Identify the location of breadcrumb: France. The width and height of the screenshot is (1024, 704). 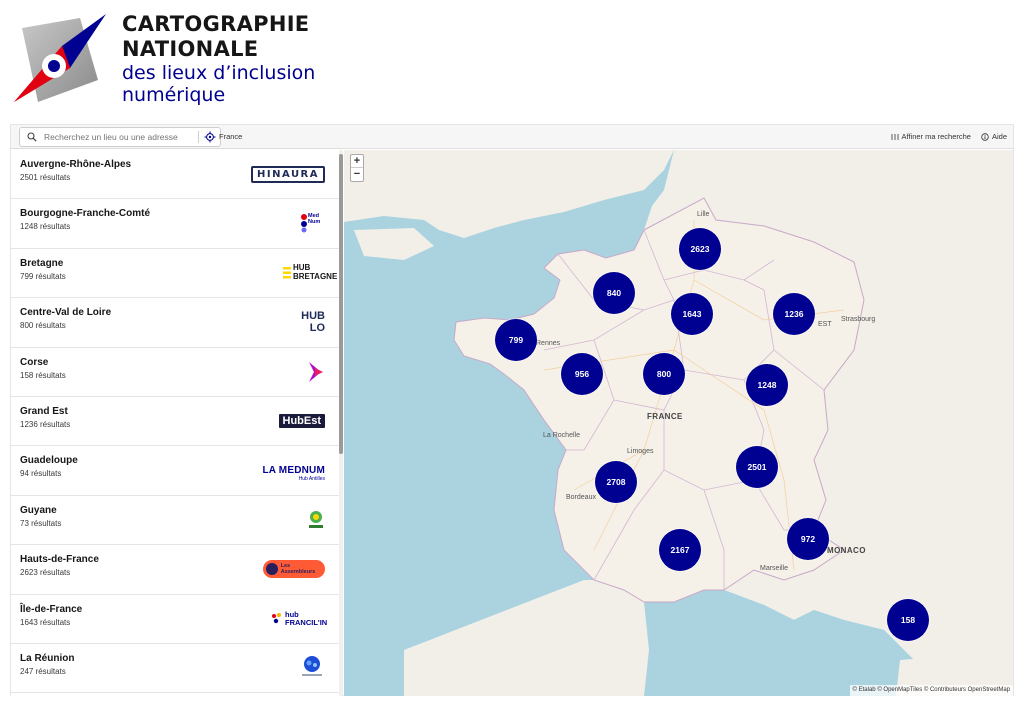
(230, 136).